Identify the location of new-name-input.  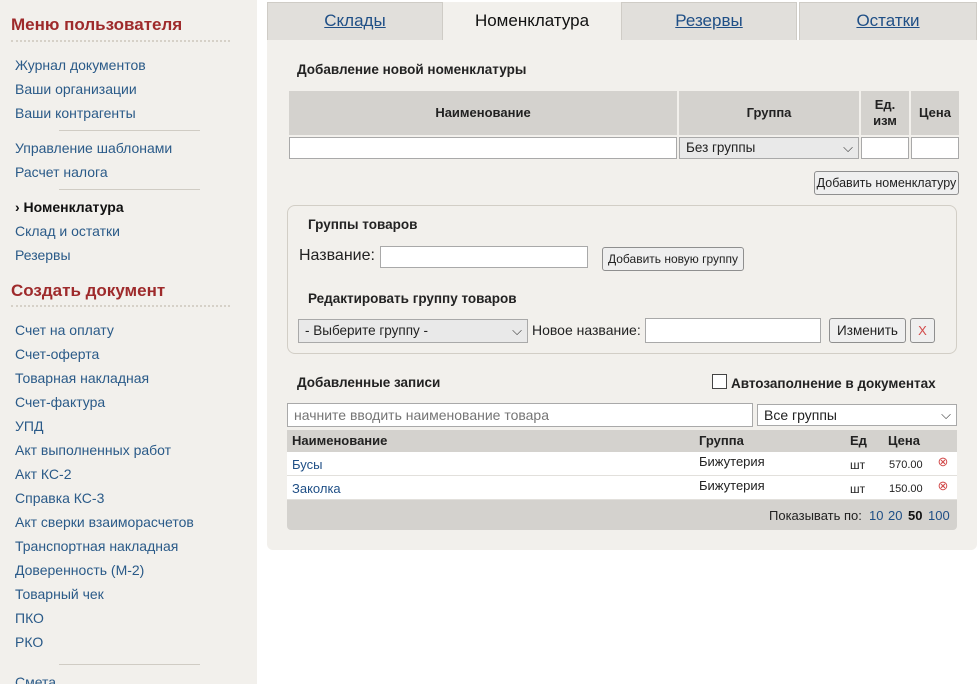
(483, 148).